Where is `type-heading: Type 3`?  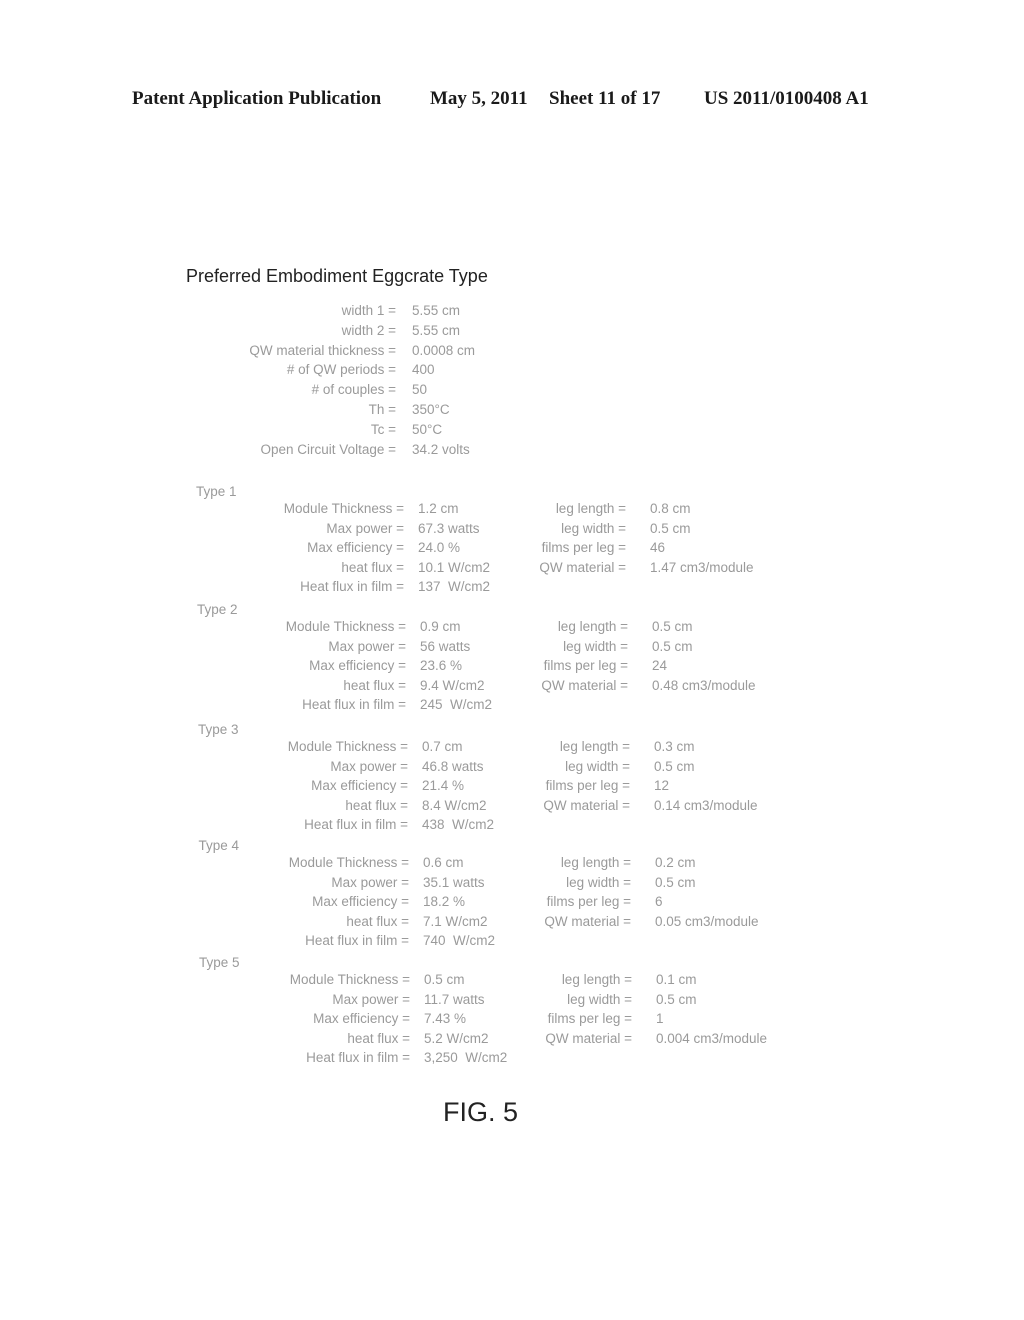 type-heading: Type 3 is located at coordinates (218, 729).